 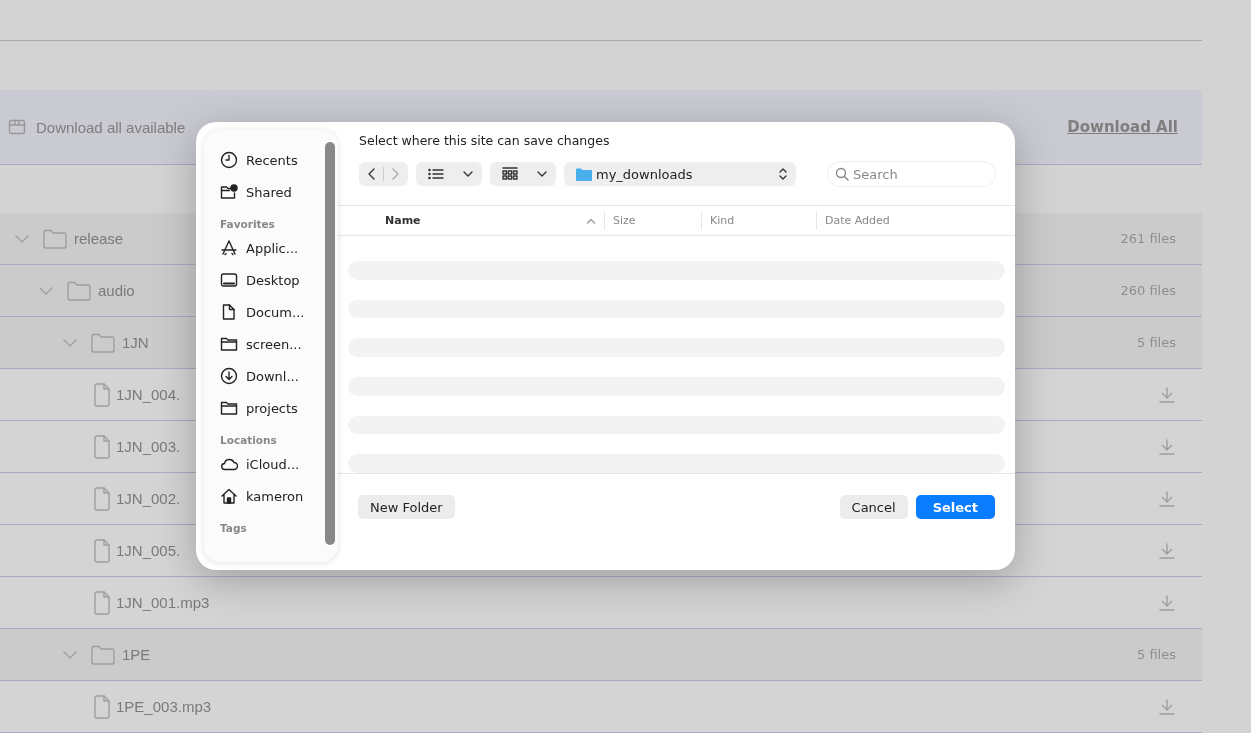 What do you see at coordinates (680, 174) in the screenshot?
I see `location-picker: my_downloads` at bounding box center [680, 174].